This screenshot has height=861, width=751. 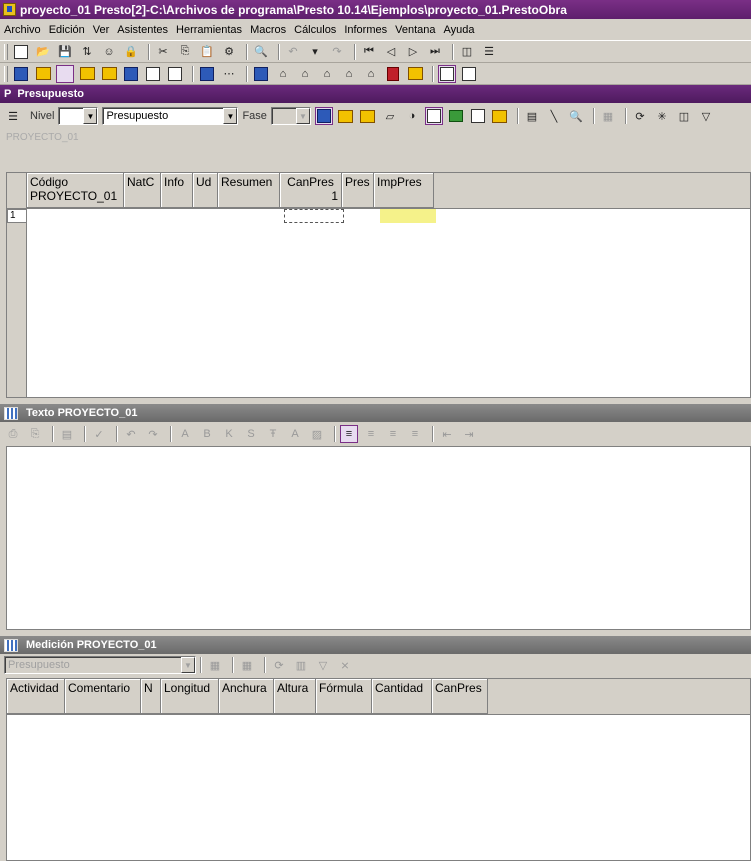 I want to click on columns-icon: ▥, so click(x=301, y=665).